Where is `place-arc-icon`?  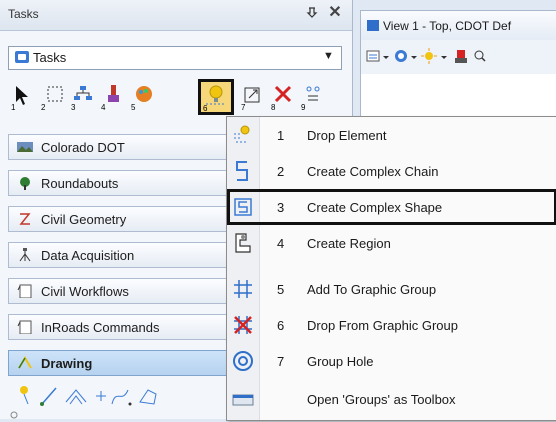
place-arc-icon is located at coordinates (76, 397).